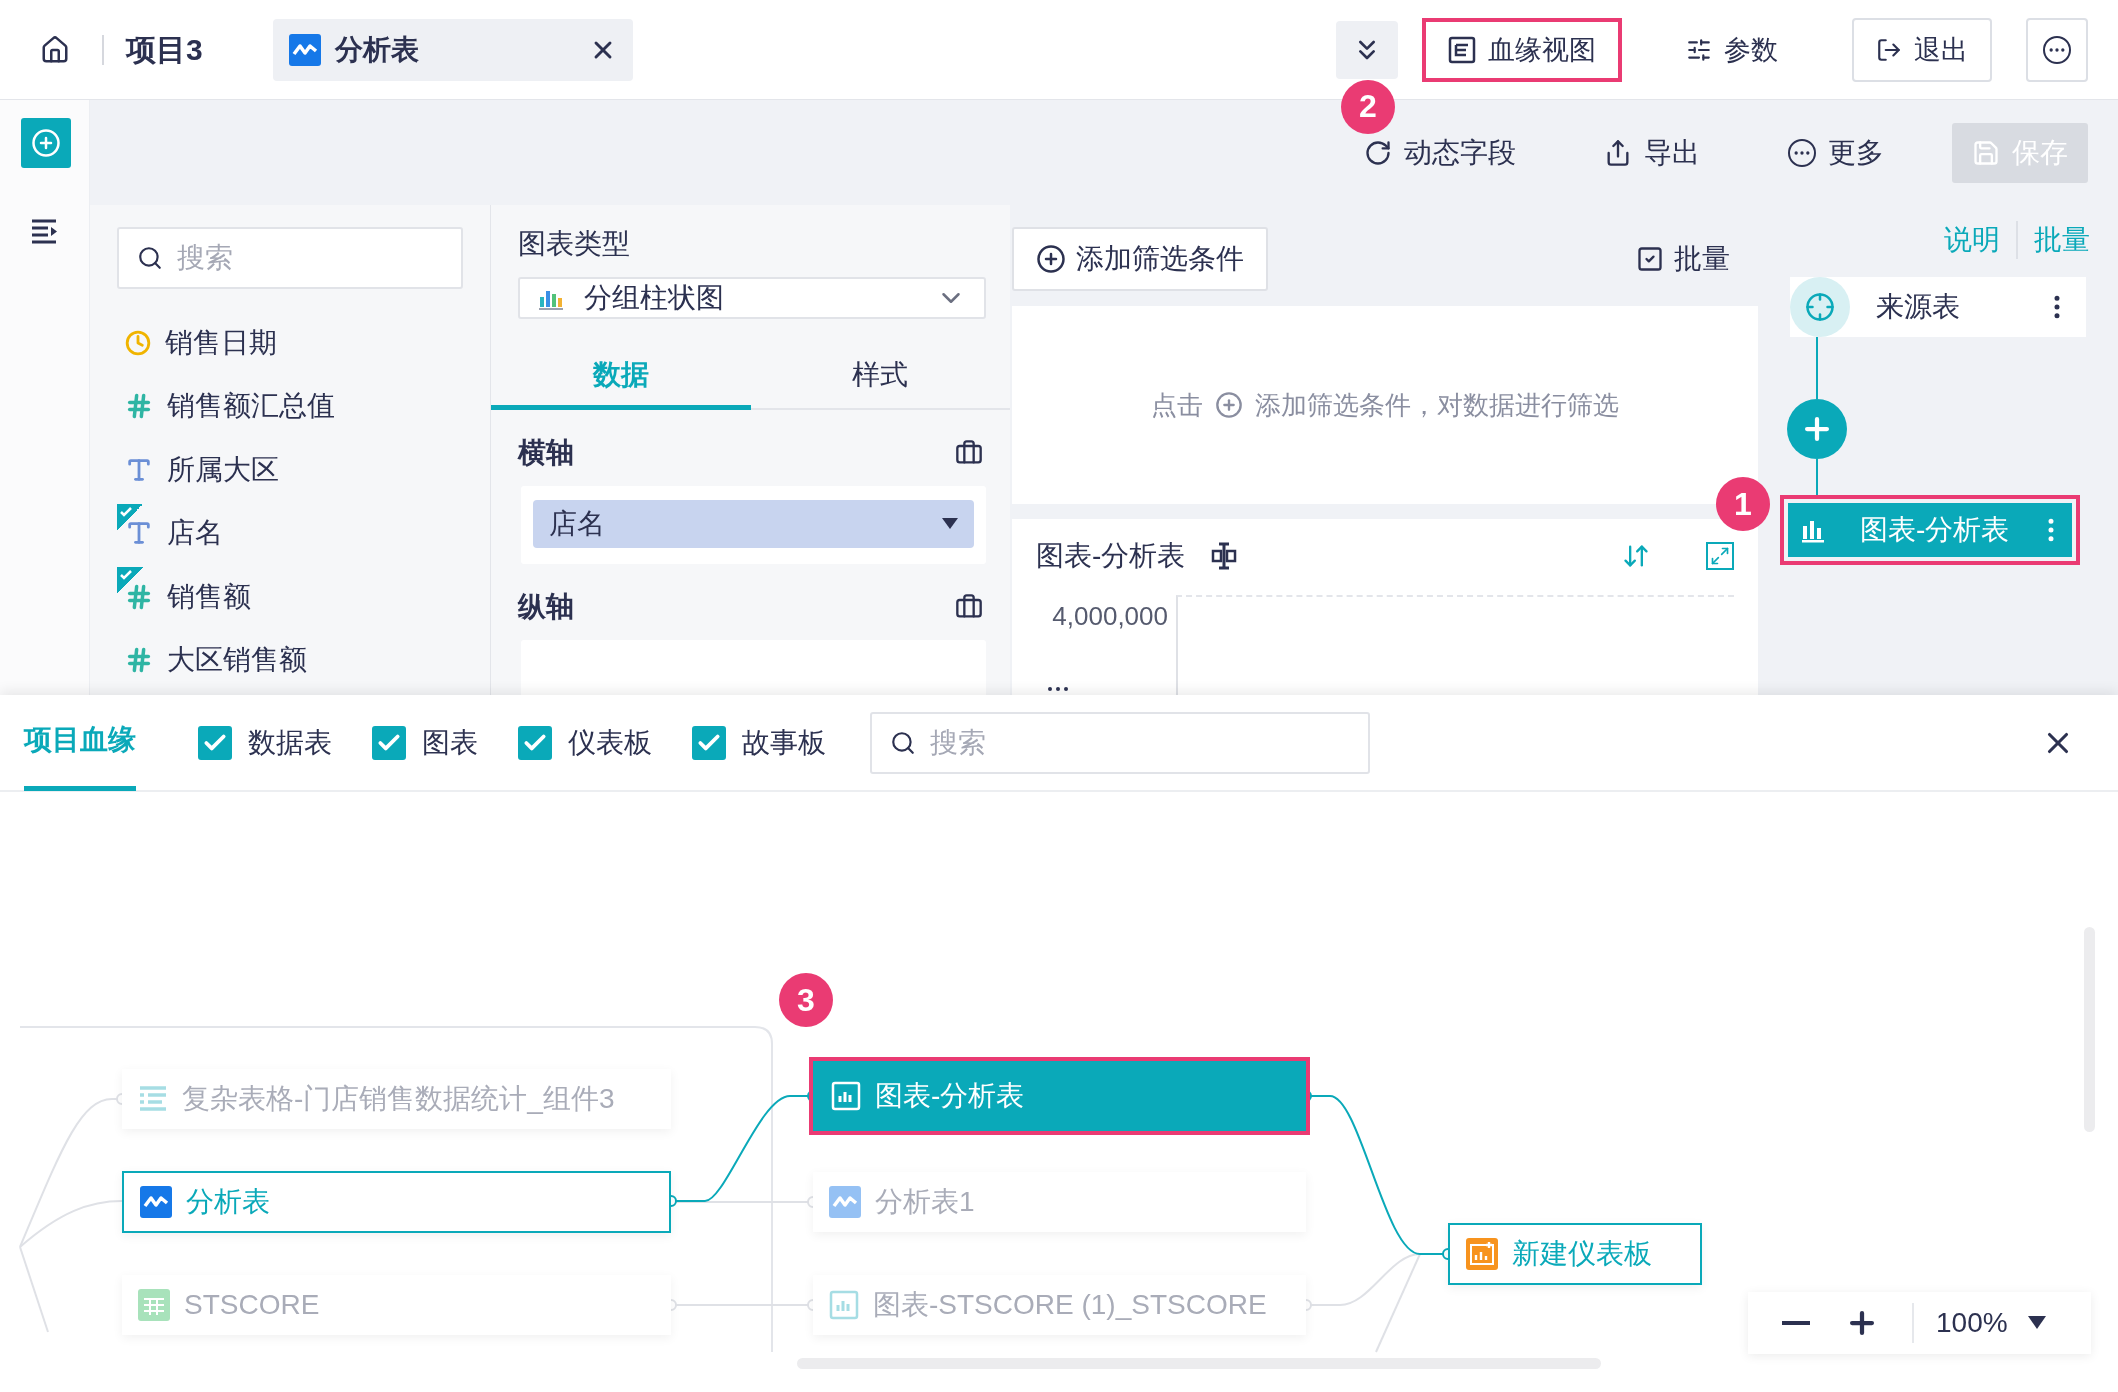 The height and width of the screenshot is (1392, 2118). I want to click on checkbox-label: 仪表板, so click(610, 742).